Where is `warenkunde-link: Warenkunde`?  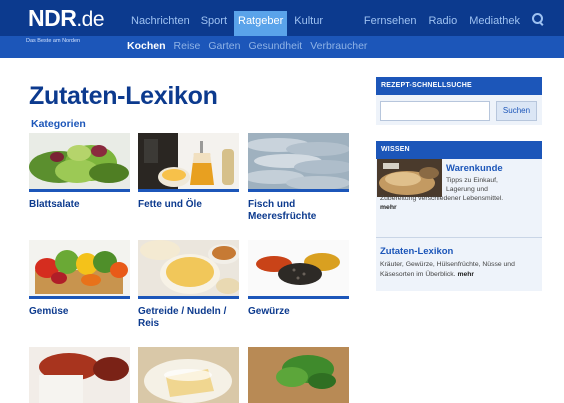
warenkunde-link: Warenkunde is located at coordinates (474, 168).